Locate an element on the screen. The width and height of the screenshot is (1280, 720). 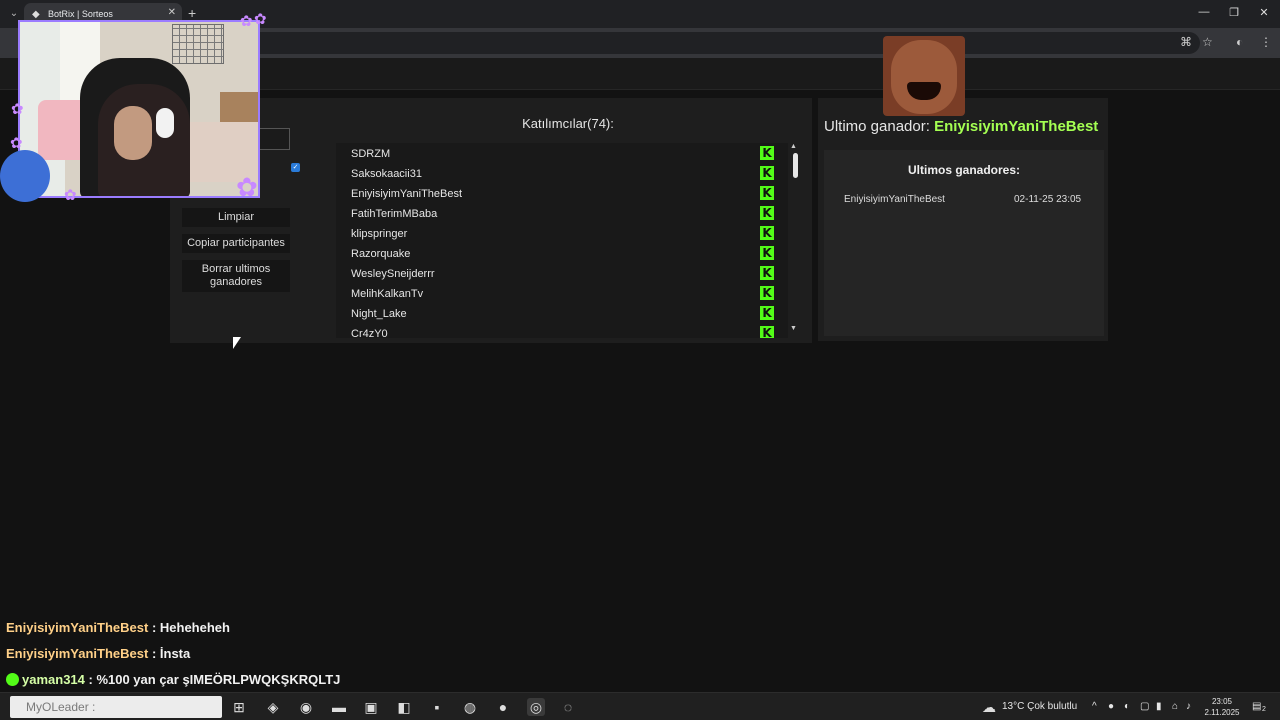
browser-menu-icon: ⋮ is located at coordinates (1266, 42).